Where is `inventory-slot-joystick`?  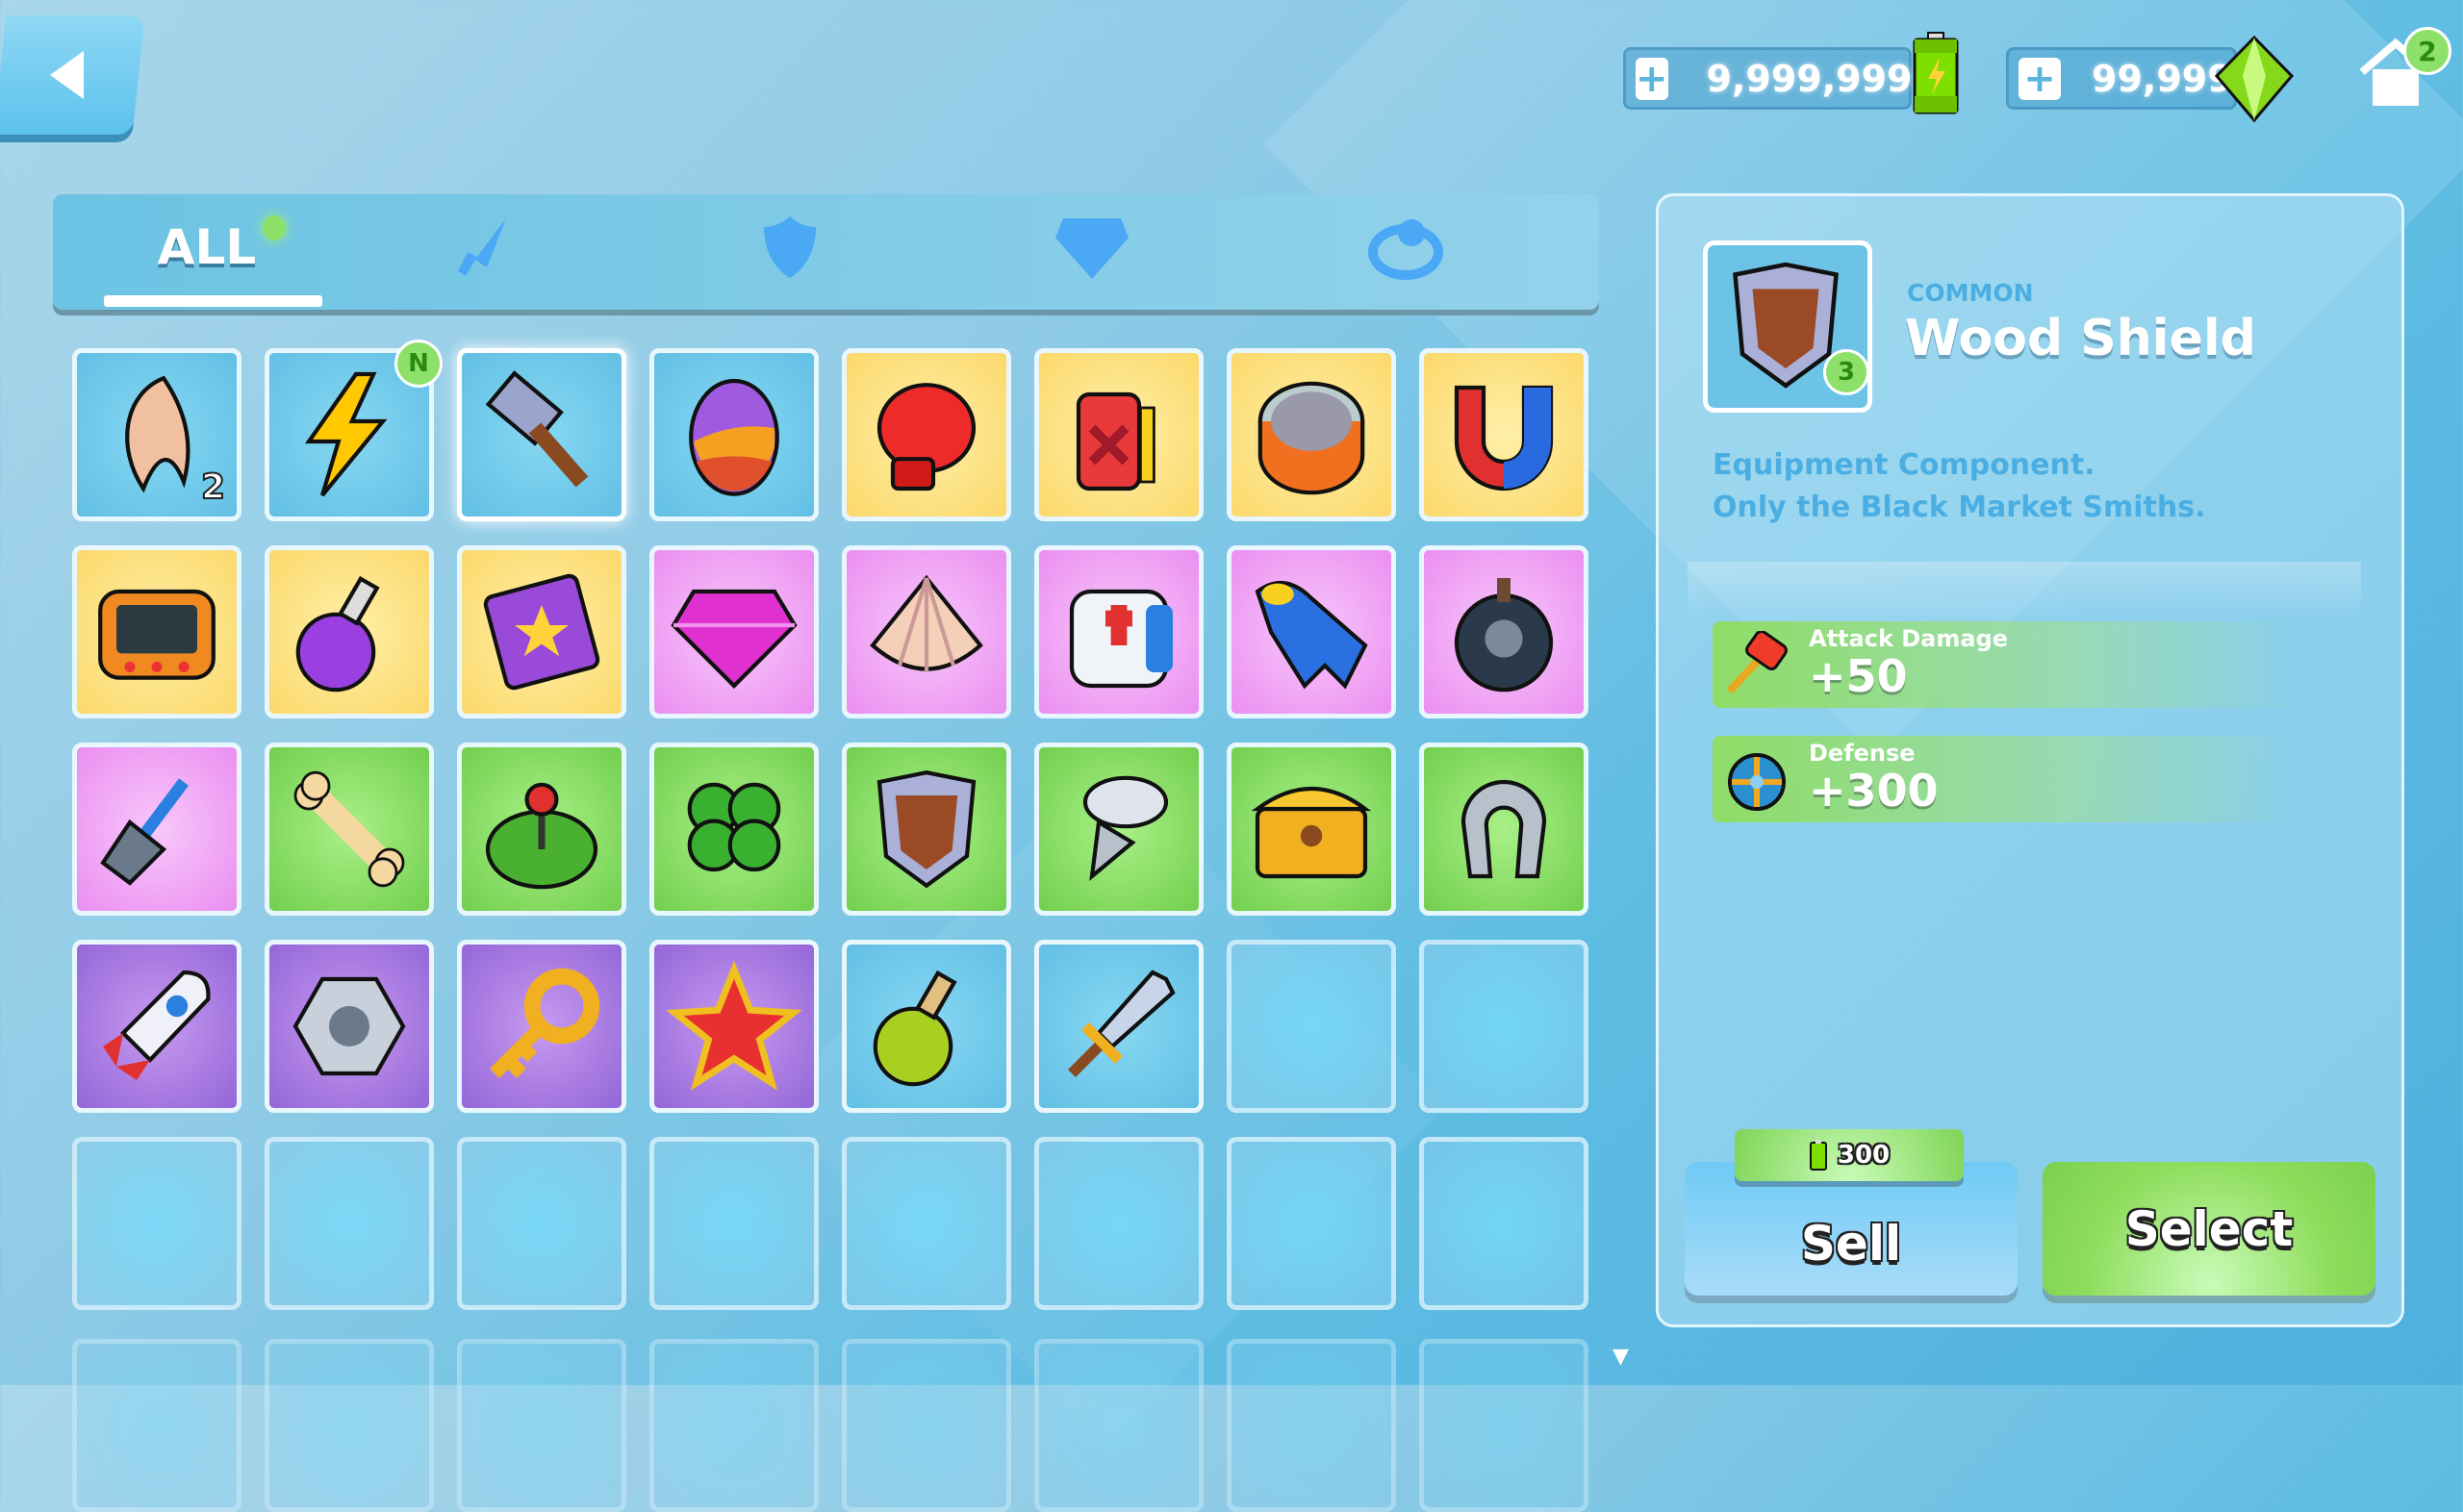 inventory-slot-joystick is located at coordinates (541, 830).